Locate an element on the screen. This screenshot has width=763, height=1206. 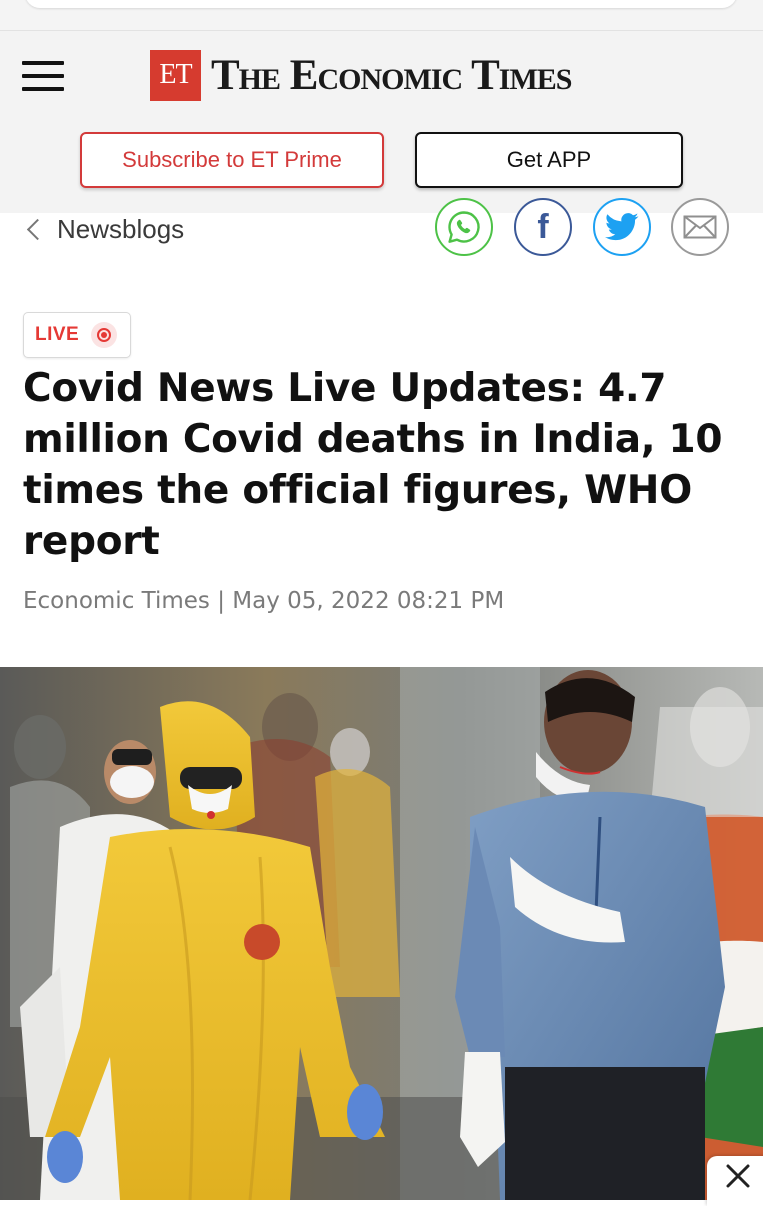
twitter-share-button is located at coordinates (622, 227).